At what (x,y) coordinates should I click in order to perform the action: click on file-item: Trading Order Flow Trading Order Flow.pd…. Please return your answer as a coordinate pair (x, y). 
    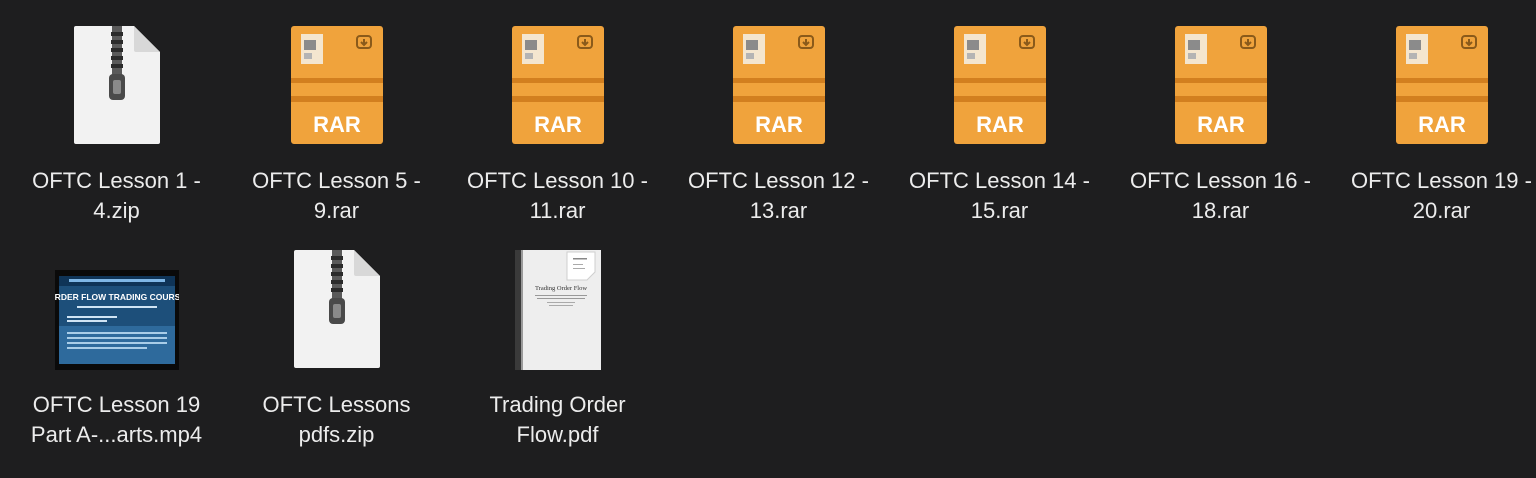
    Looking at the image, I should click on (557, 340).